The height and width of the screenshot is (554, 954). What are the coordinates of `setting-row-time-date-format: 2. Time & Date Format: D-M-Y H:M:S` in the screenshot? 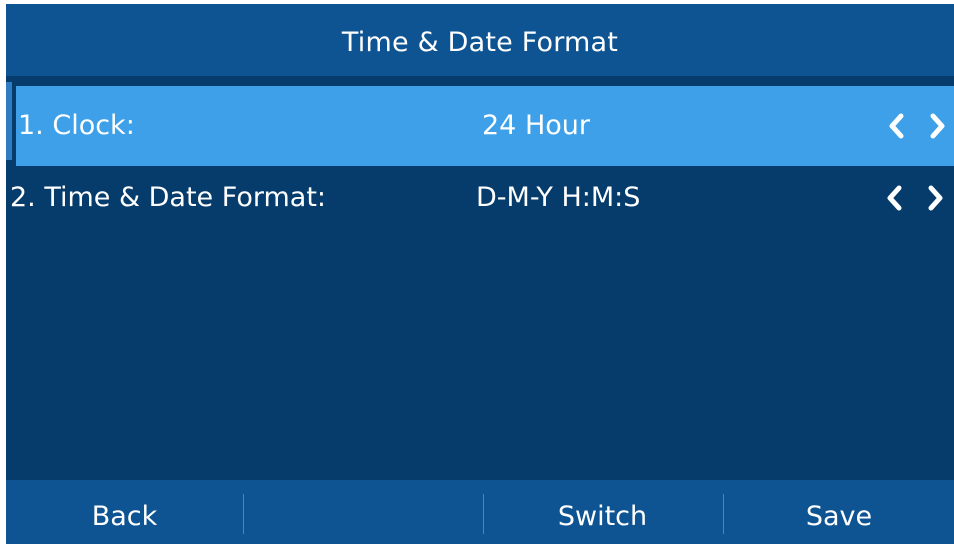 It's located at (480, 198).